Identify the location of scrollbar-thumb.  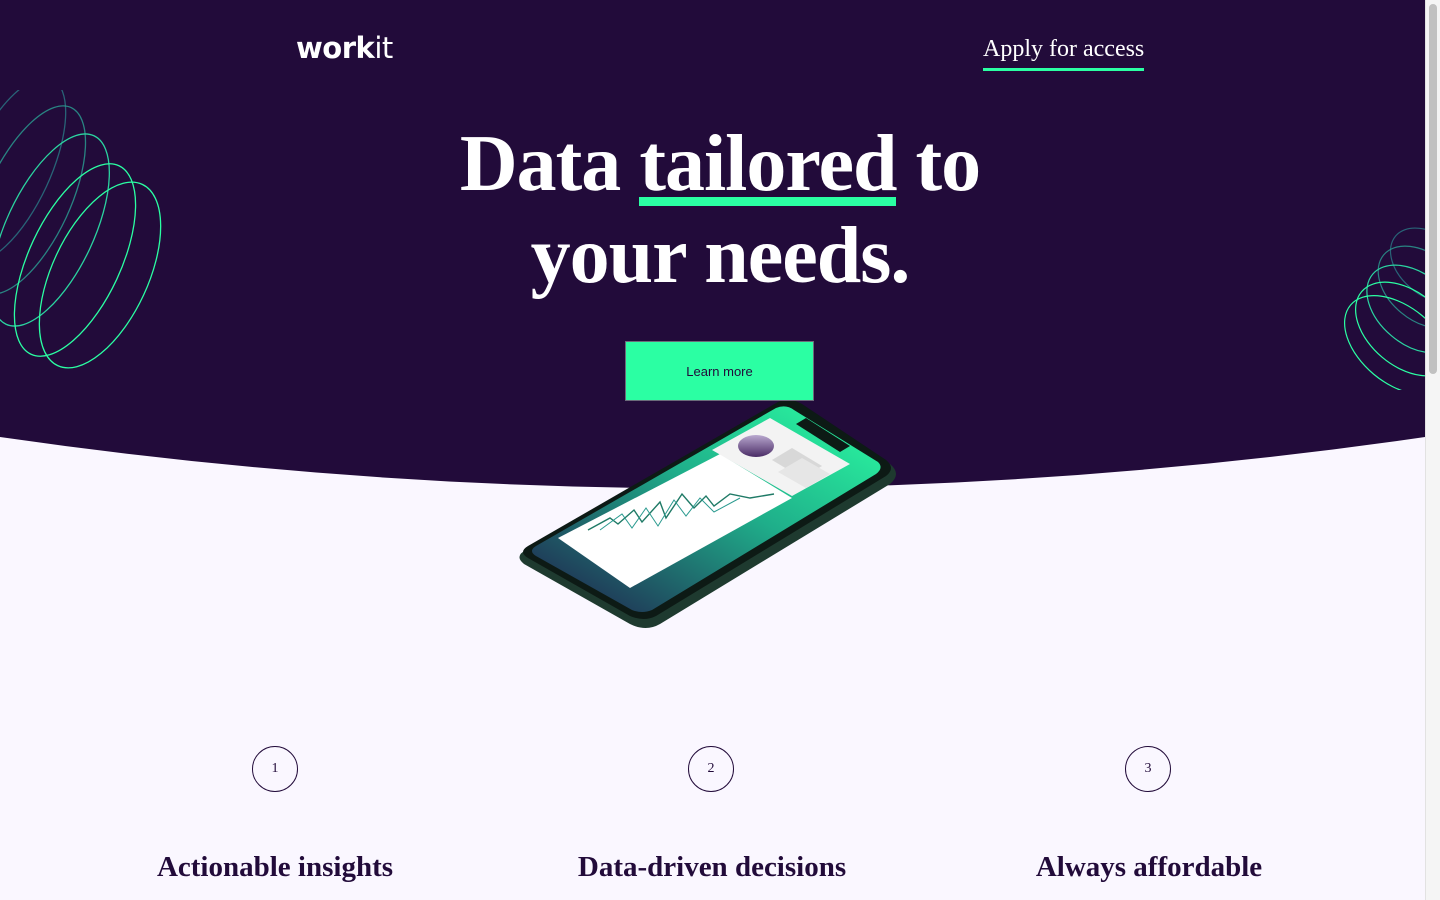
(1433, 189).